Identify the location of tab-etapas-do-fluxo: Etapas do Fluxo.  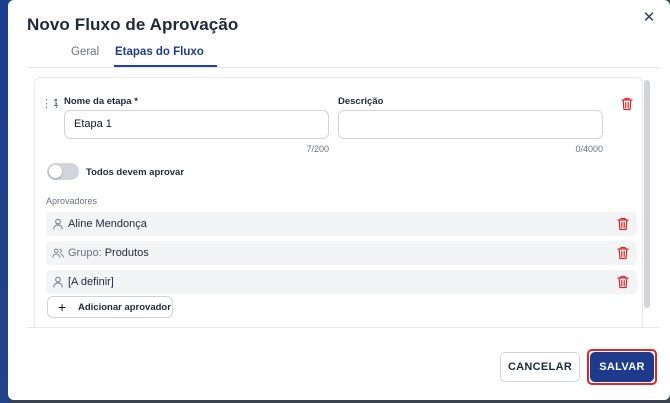
(159, 52).